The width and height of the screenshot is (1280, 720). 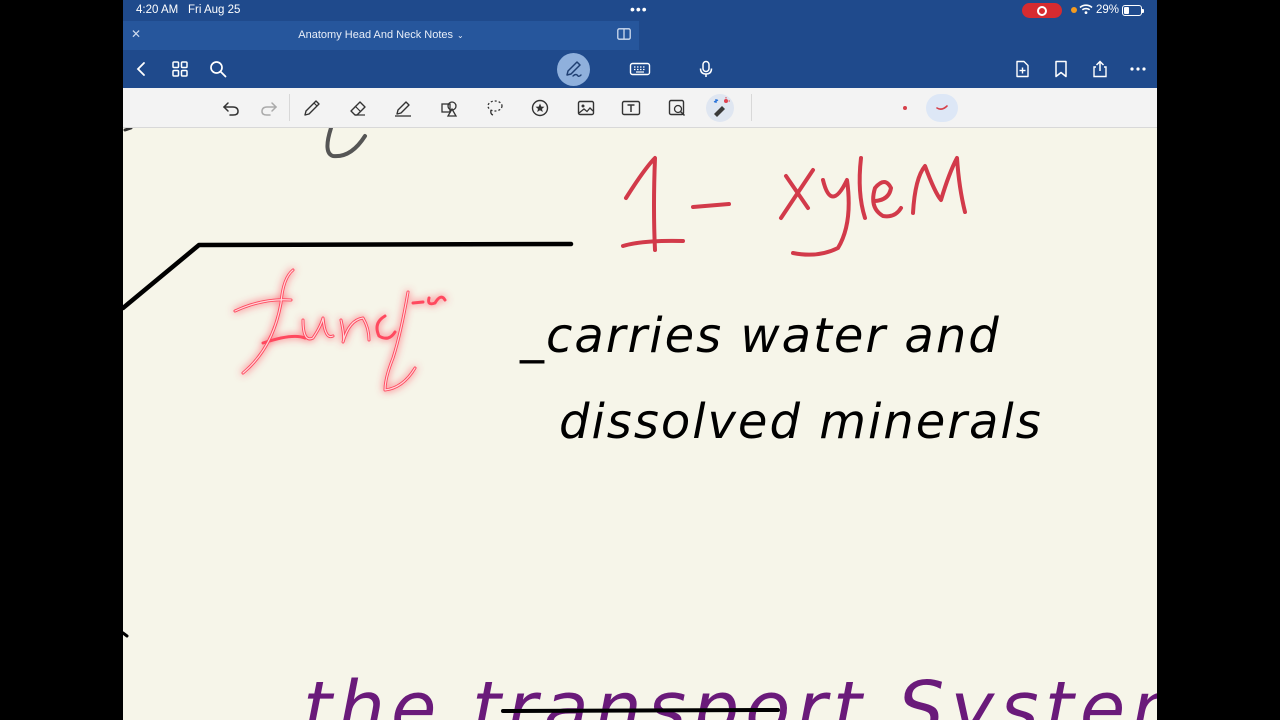 What do you see at coordinates (495, 108) in the screenshot?
I see `lasso-icon` at bounding box center [495, 108].